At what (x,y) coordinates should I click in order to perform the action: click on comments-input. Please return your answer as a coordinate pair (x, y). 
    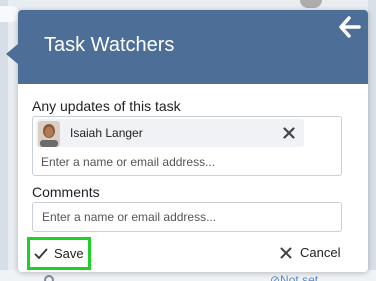
    Looking at the image, I should click on (187, 217).